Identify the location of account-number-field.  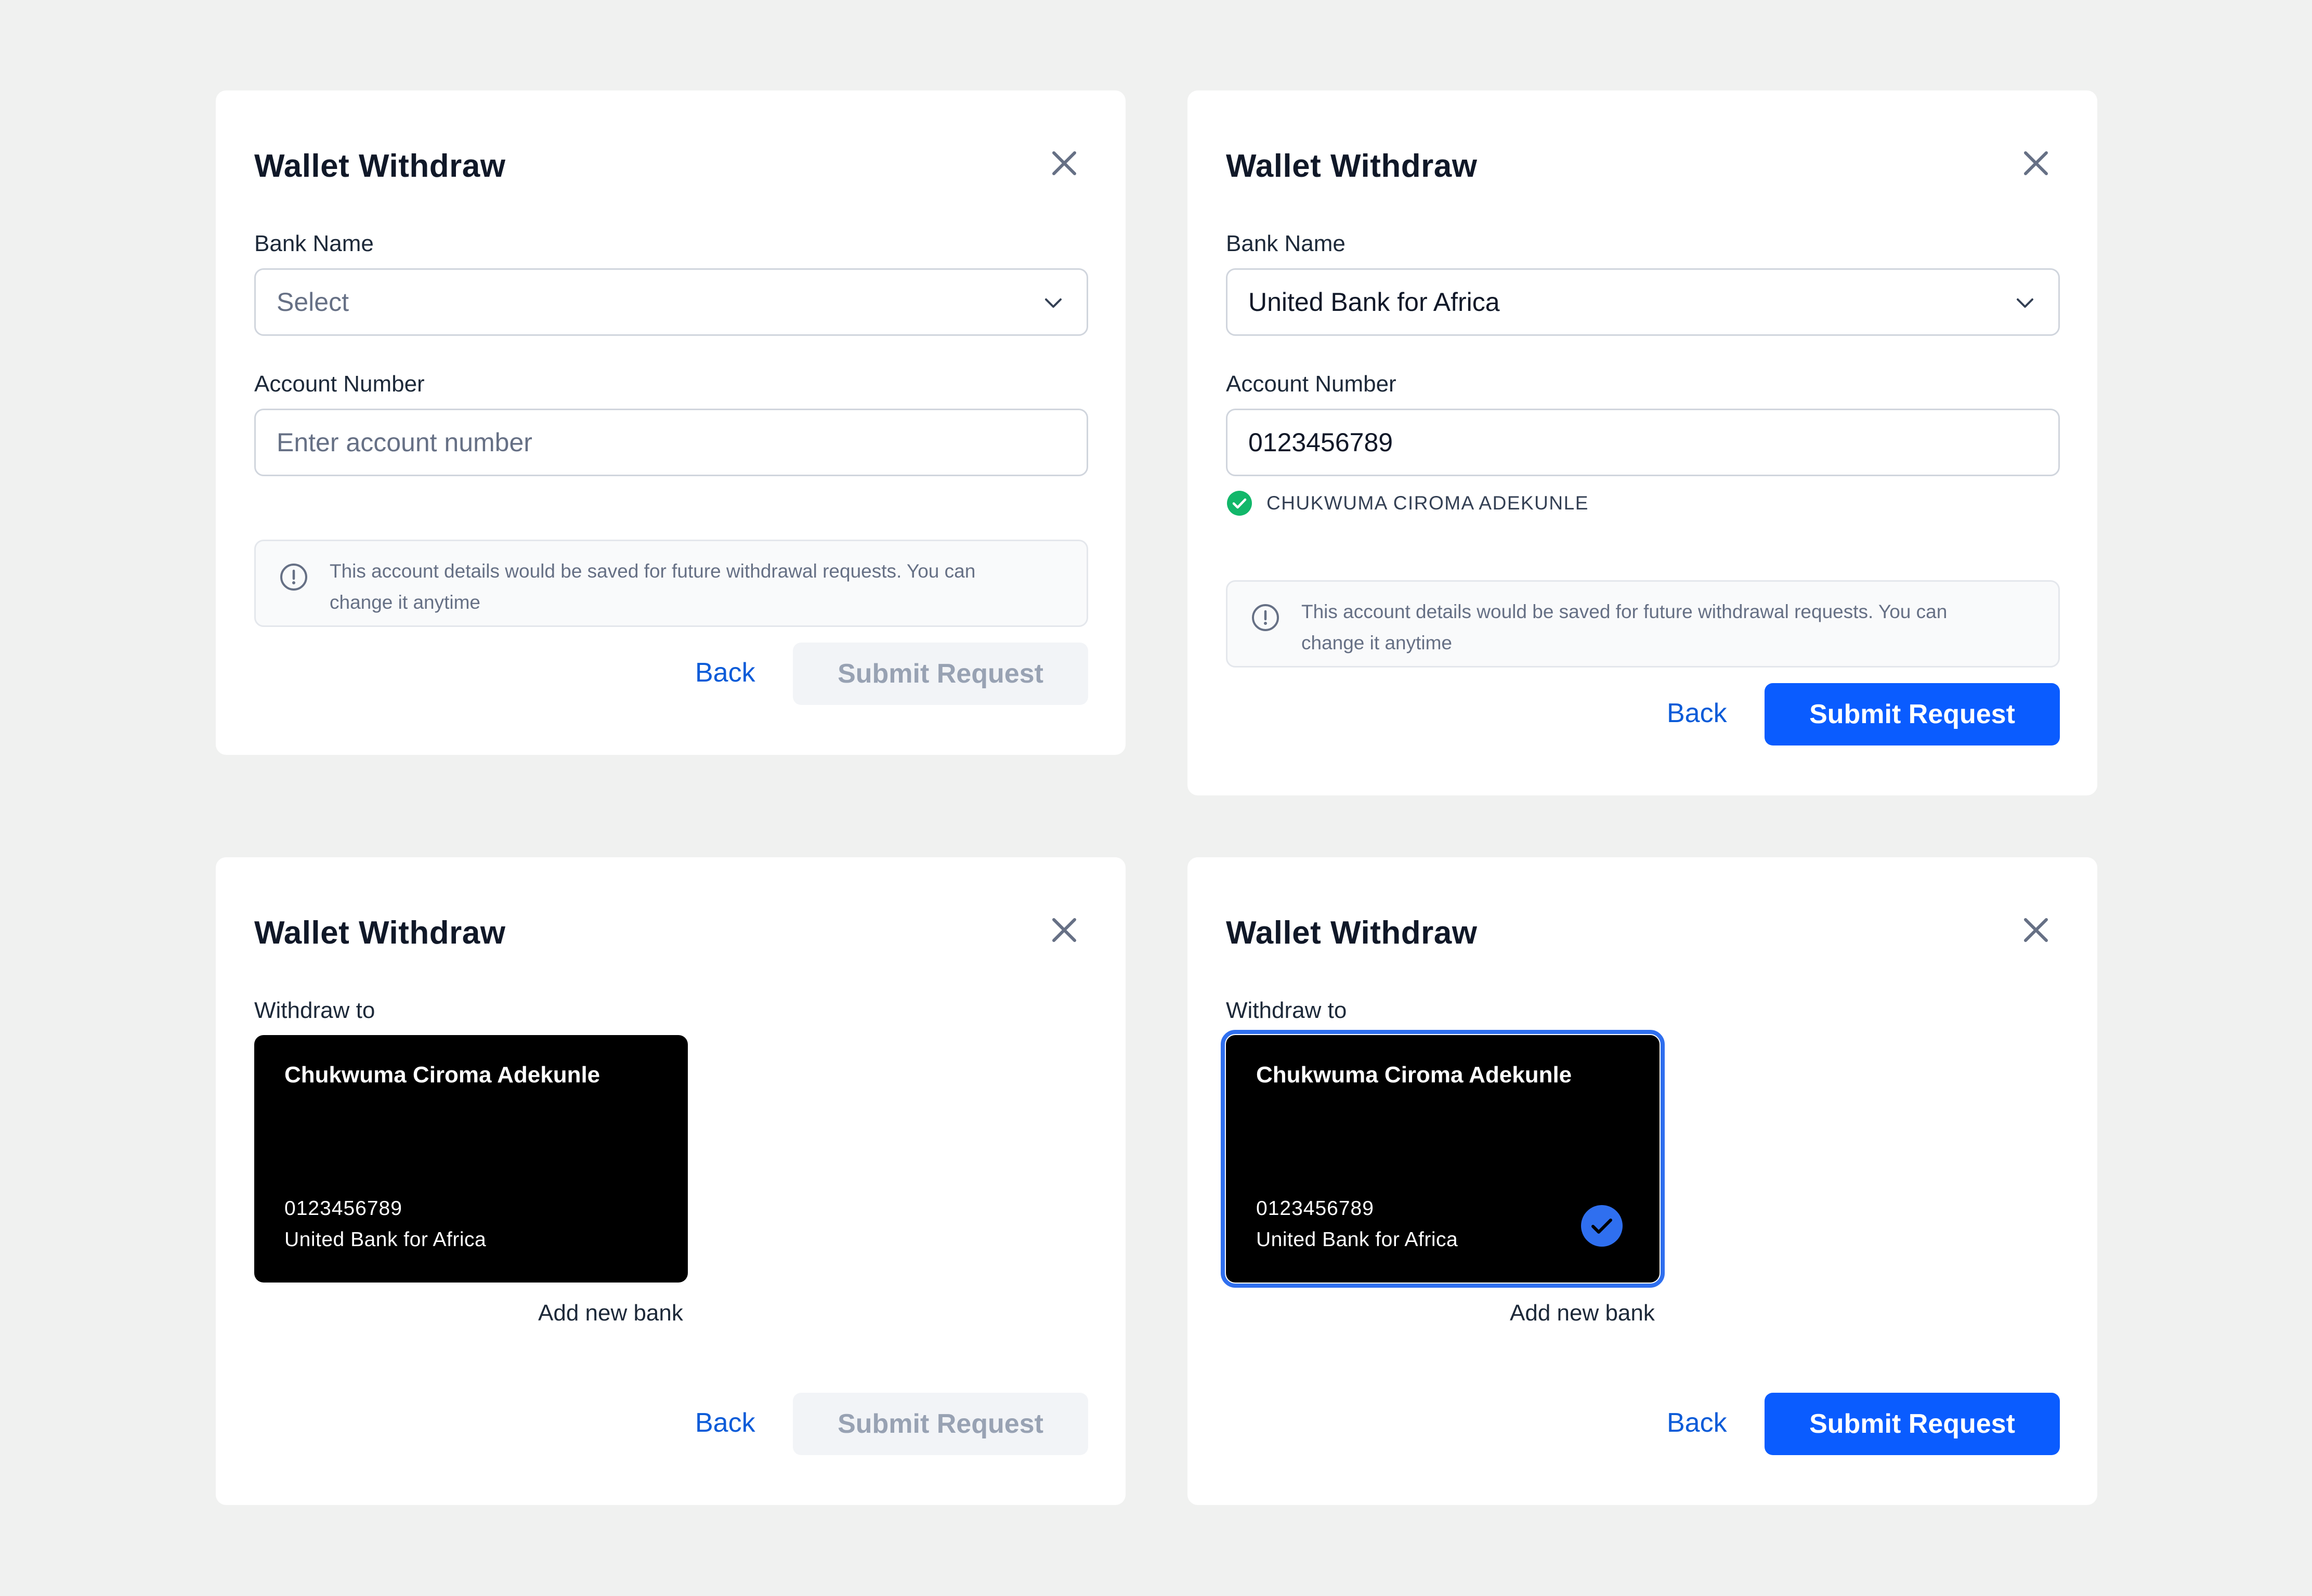
(671, 442).